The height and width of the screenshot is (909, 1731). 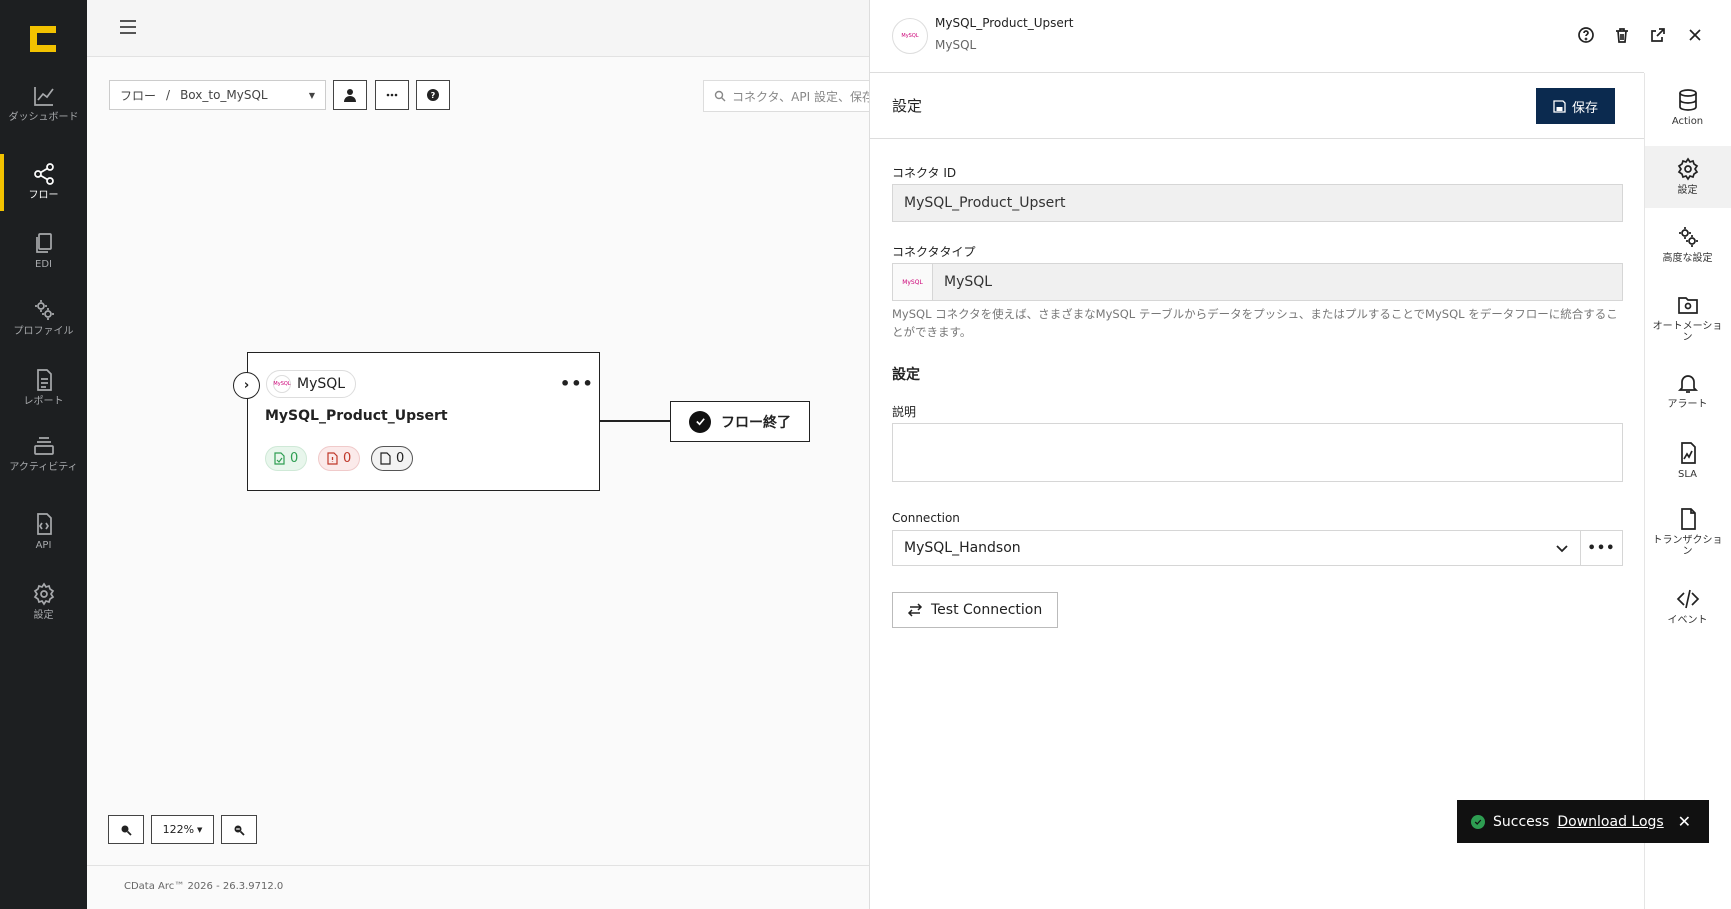 I want to click on gears-icon, so click(x=1688, y=237).